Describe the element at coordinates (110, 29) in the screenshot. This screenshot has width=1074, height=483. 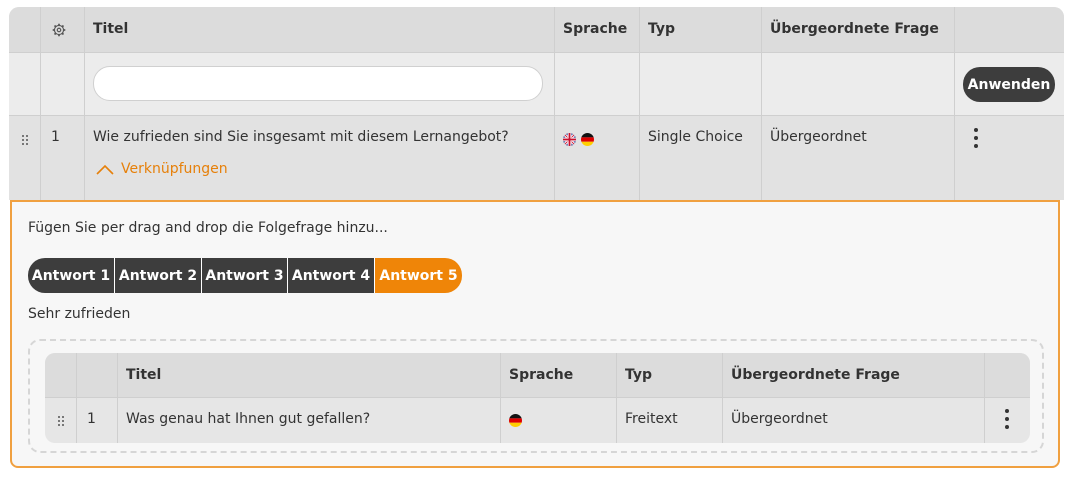
I see `column-header-title: Titel` at that location.